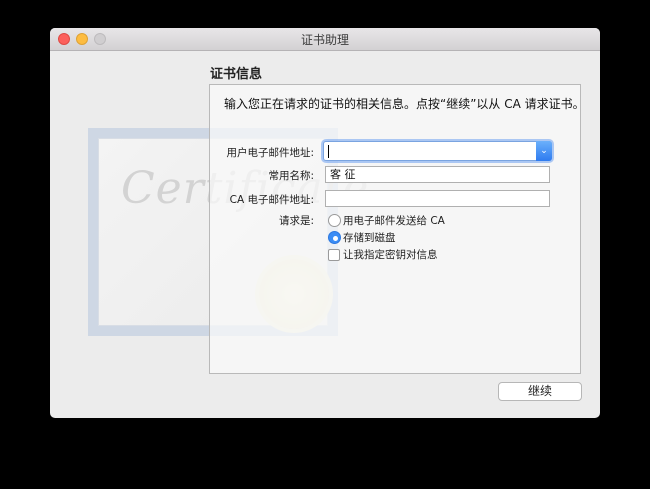  Describe the element at coordinates (270, 153) in the screenshot. I see `email-label: 用户电子邮件地址:` at that location.